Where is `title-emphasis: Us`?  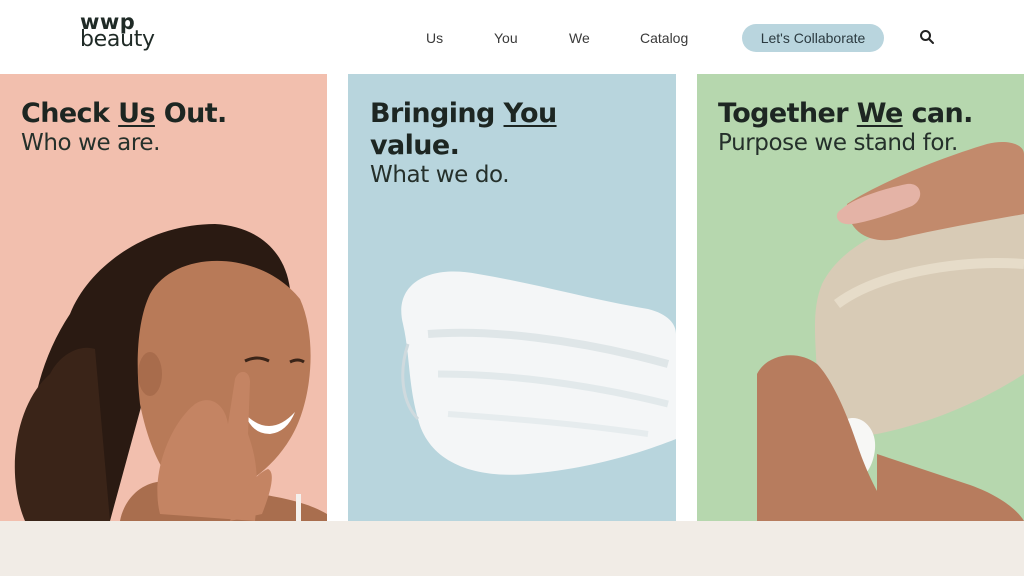 title-emphasis: Us is located at coordinates (136, 113).